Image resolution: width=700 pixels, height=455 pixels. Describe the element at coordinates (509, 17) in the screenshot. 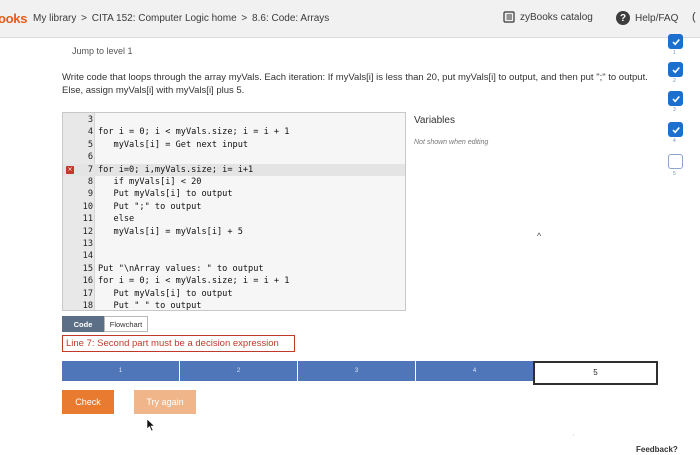

I see `catalog-icon` at that location.